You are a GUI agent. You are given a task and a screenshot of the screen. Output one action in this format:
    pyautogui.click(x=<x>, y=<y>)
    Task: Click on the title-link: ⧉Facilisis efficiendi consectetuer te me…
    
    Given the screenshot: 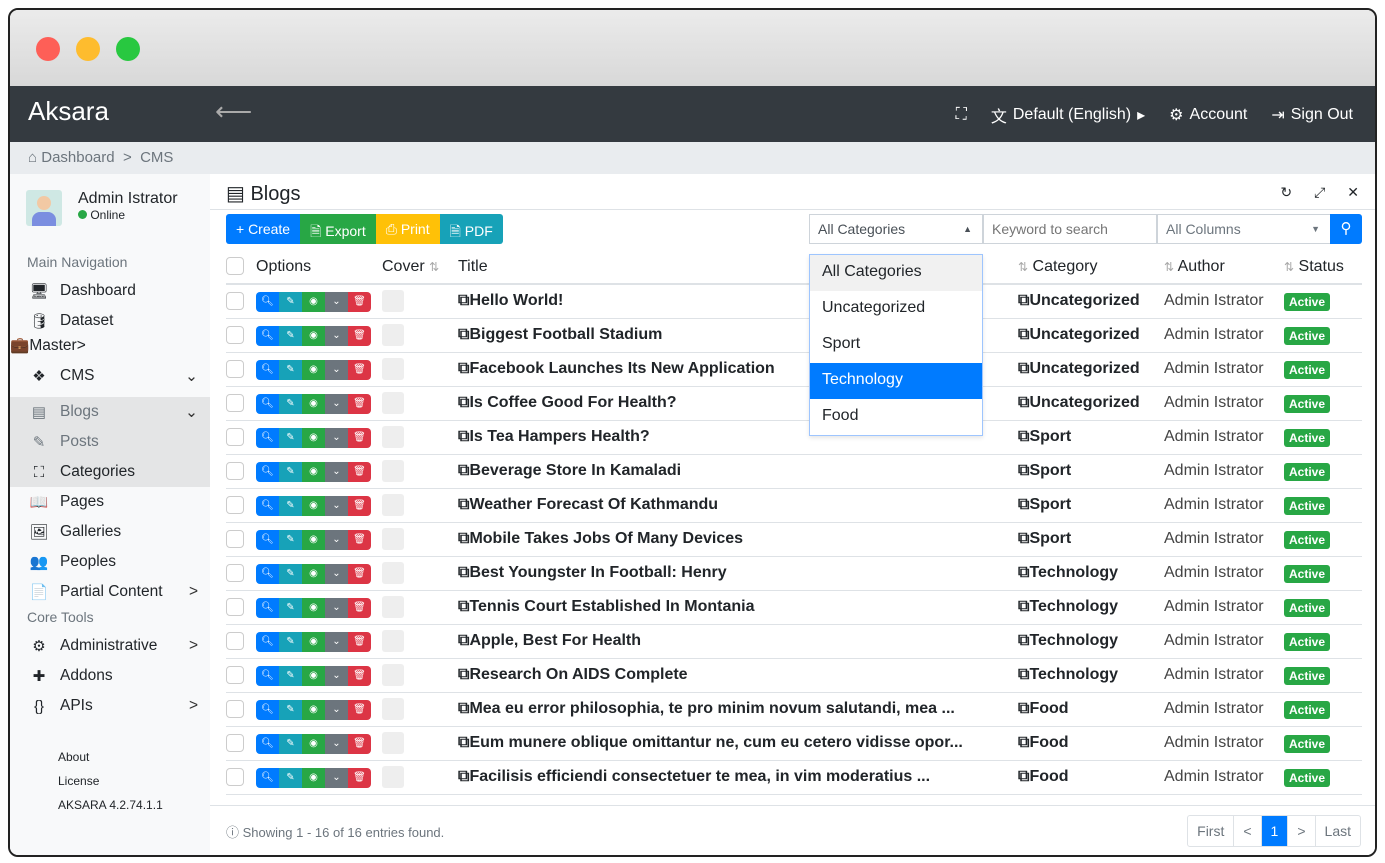 What is the action you would take?
    pyautogui.click(x=738, y=777)
    